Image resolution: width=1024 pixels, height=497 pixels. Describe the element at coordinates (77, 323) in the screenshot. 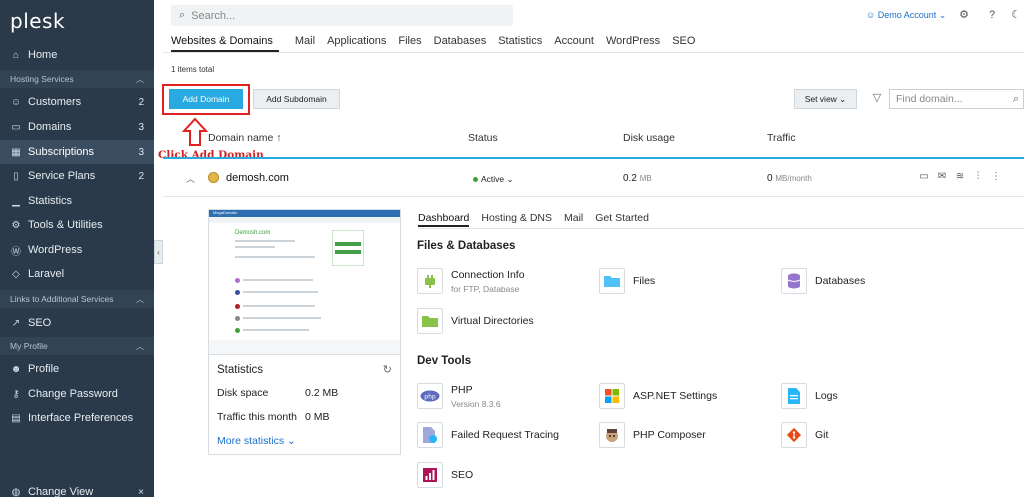

I see `sidebar-item-seo: ↗ SEO` at that location.